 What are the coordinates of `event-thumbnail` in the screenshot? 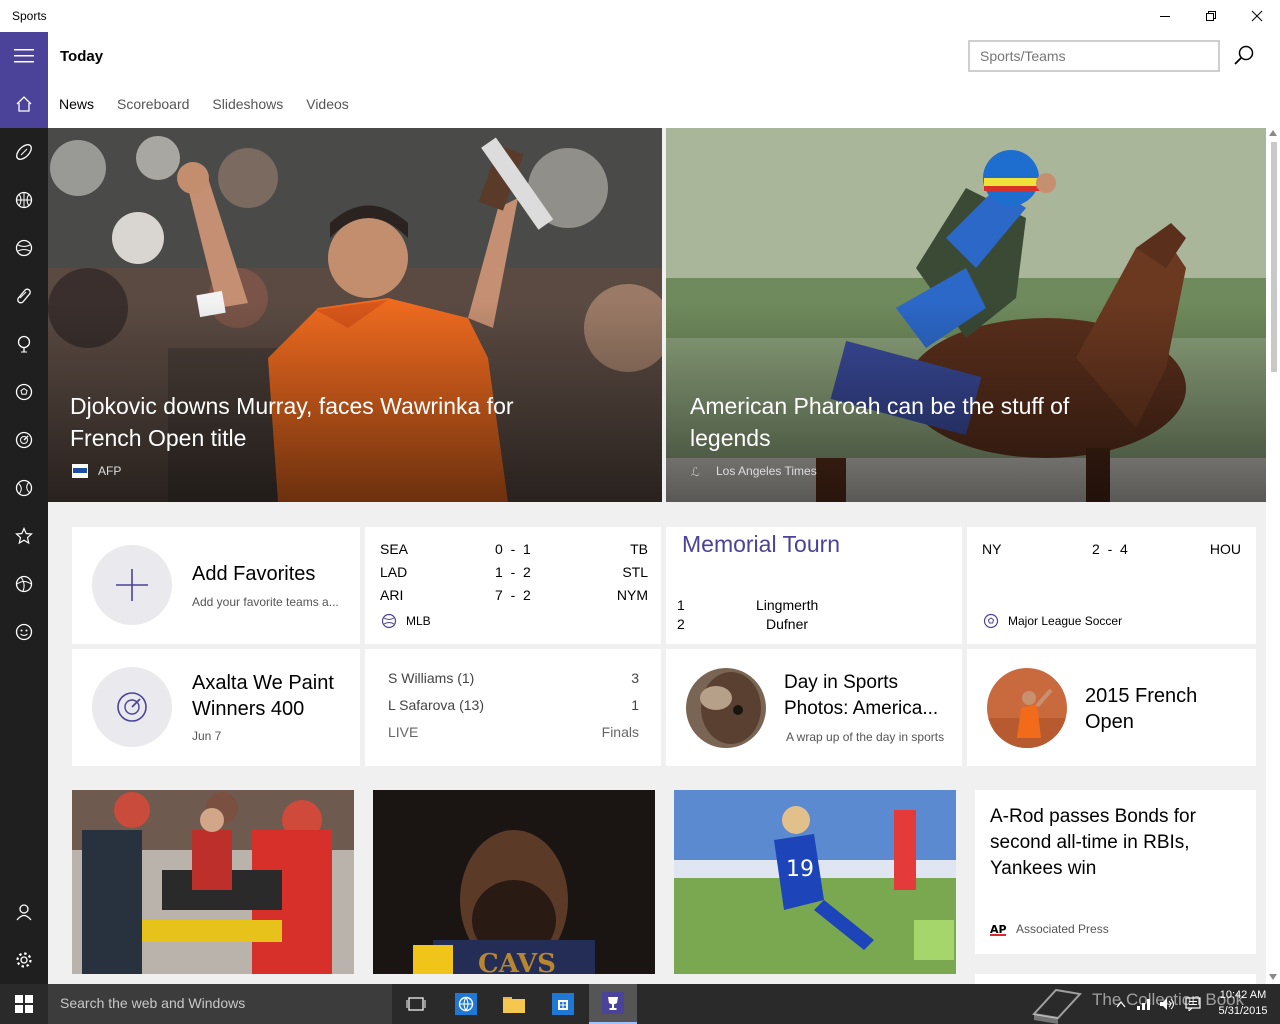 It's located at (1027, 708).